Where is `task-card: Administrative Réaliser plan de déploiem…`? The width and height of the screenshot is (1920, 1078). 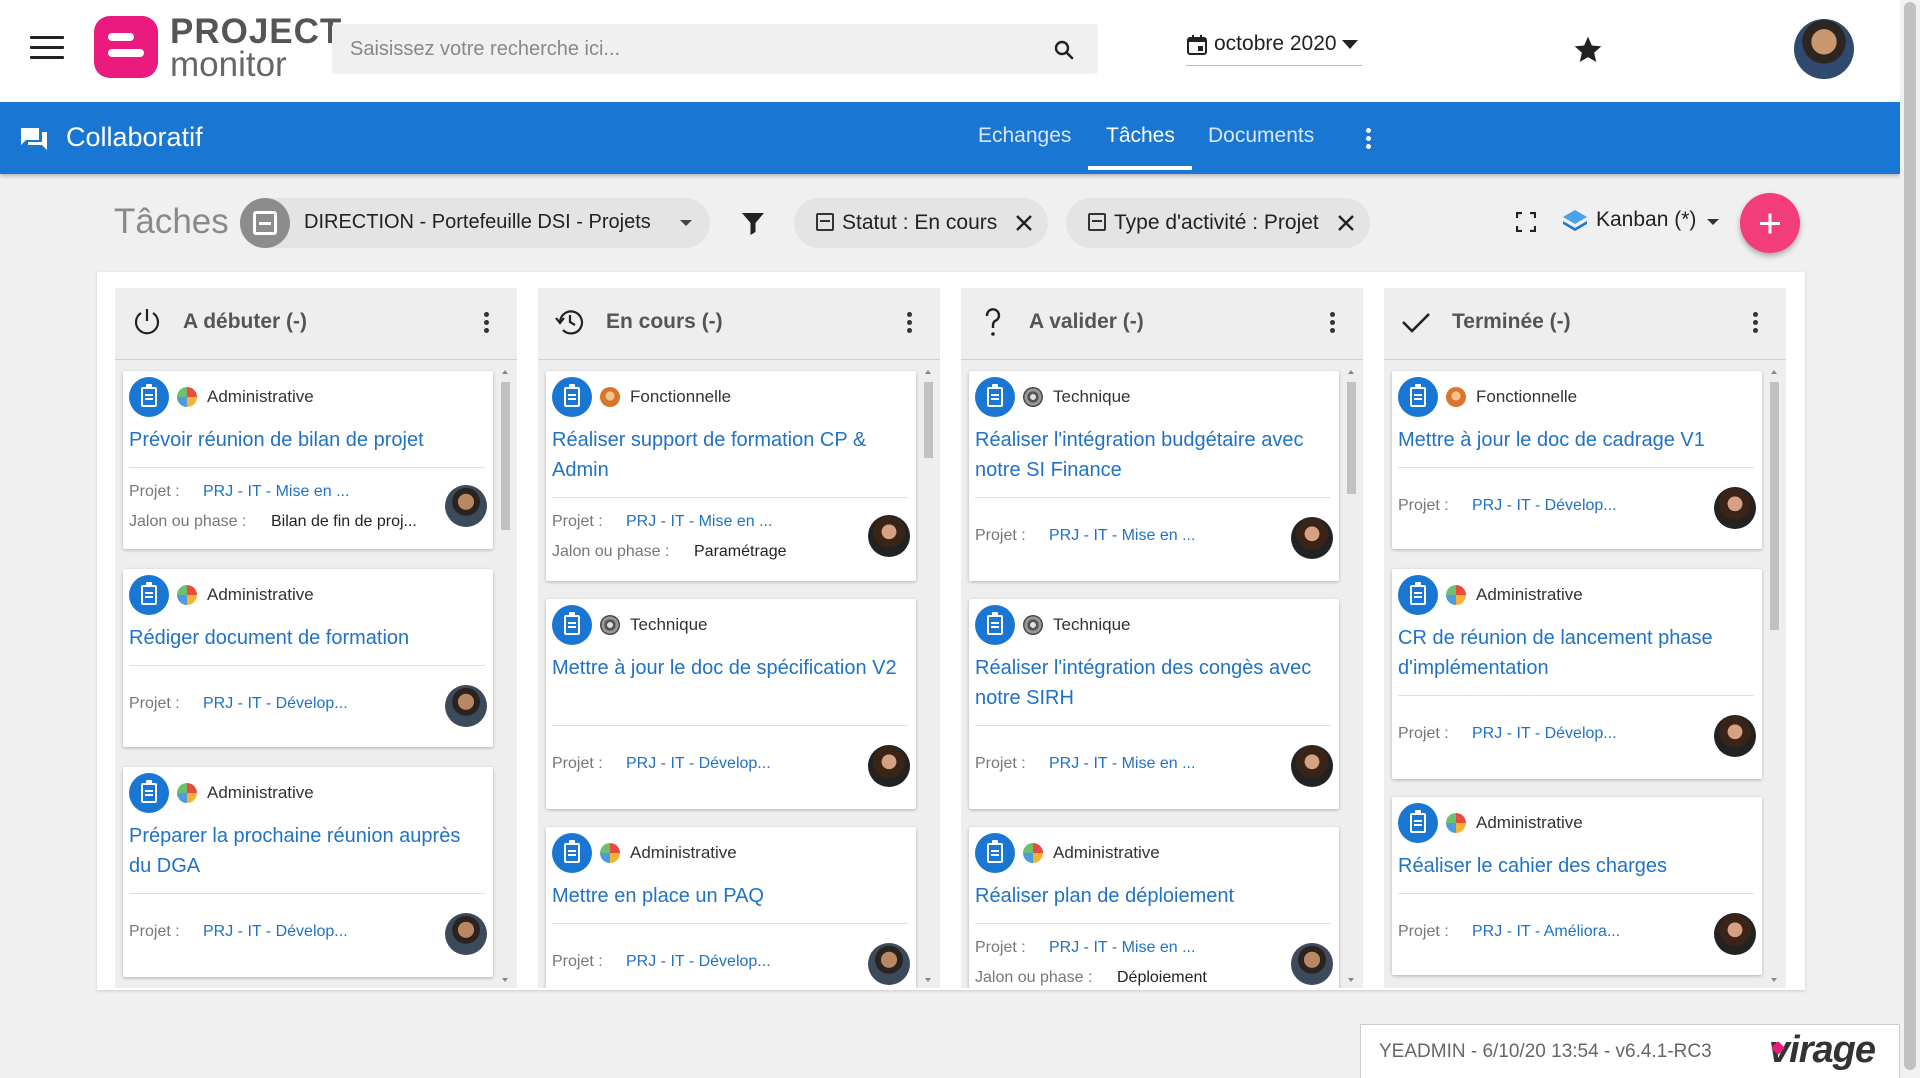 task-card: Administrative Réaliser plan de déploiem… is located at coordinates (1154, 907).